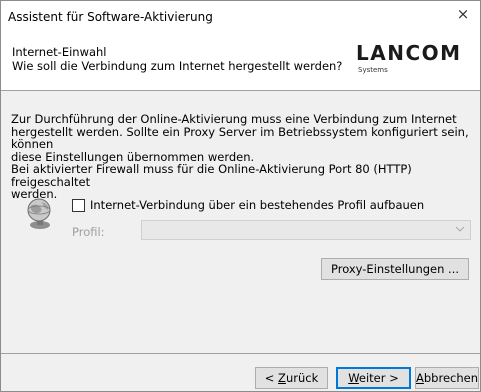  What do you see at coordinates (110, 17) in the screenshot?
I see `window-title: Assistent für Software-Aktivierung` at bounding box center [110, 17].